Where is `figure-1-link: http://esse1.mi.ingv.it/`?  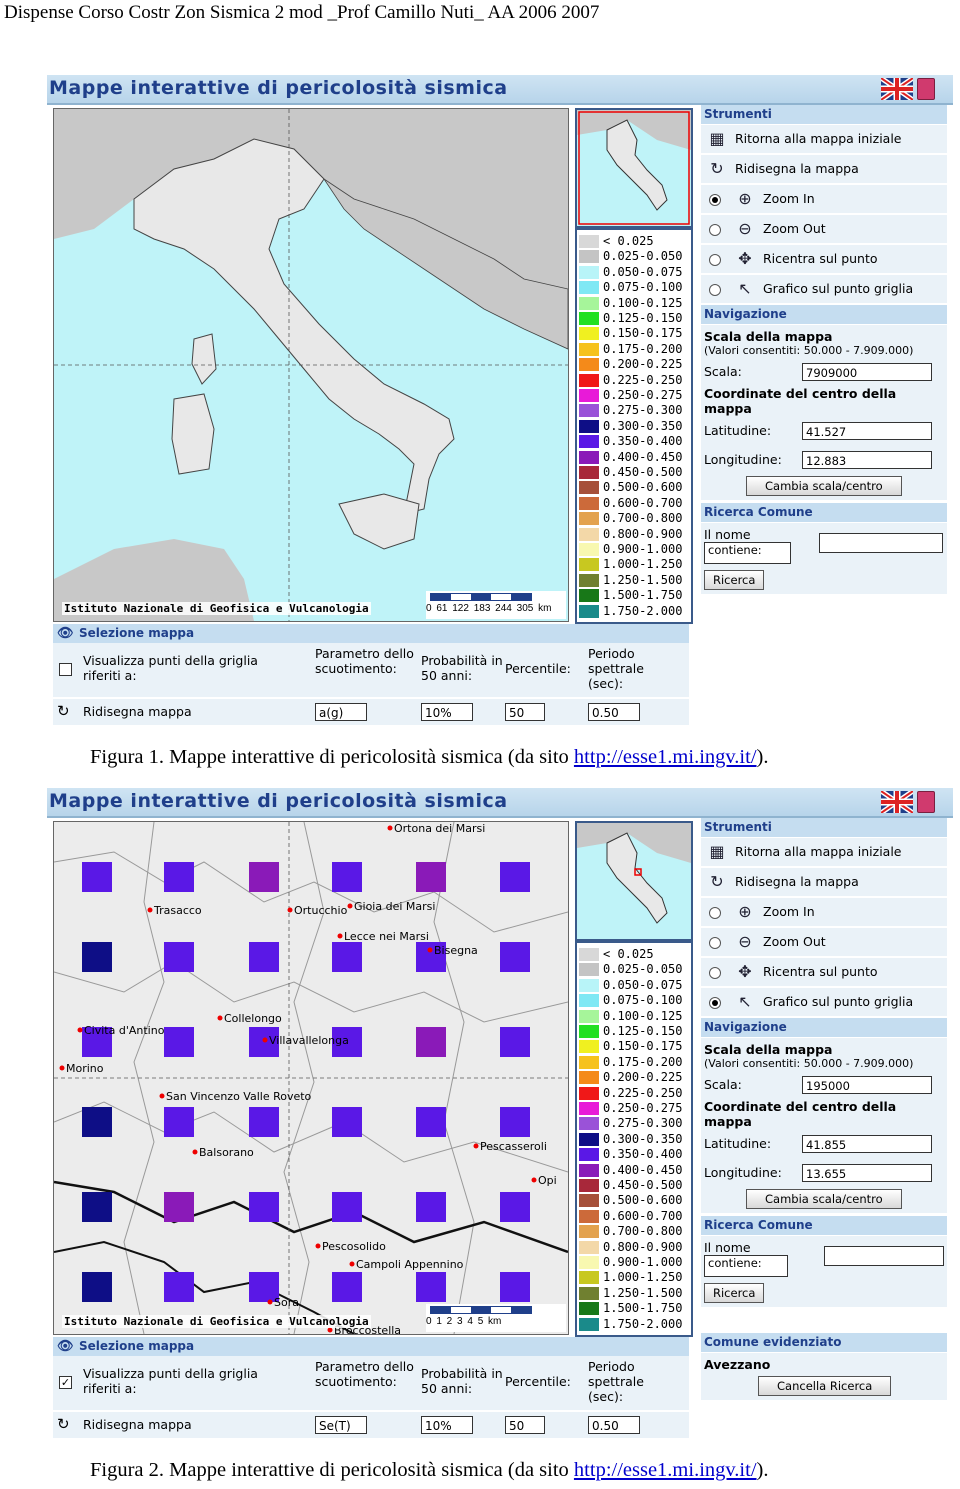
figure-1-link: http://esse1.mi.ingv.it/ is located at coordinates (665, 757).